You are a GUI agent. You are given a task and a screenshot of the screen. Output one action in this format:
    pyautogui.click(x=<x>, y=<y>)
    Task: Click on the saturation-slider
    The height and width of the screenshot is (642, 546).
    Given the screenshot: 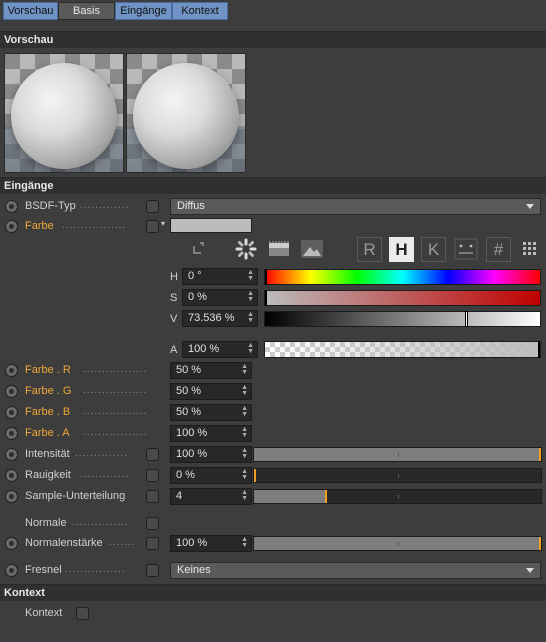 What is the action you would take?
    pyautogui.click(x=402, y=298)
    